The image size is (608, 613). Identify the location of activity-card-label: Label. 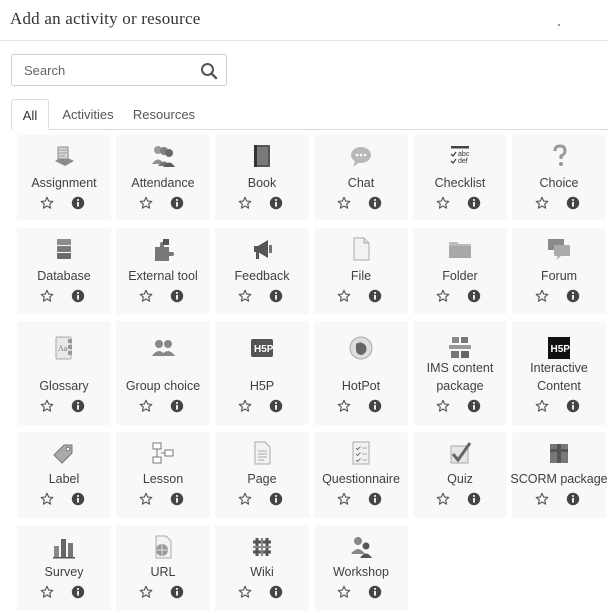
(64, 475).